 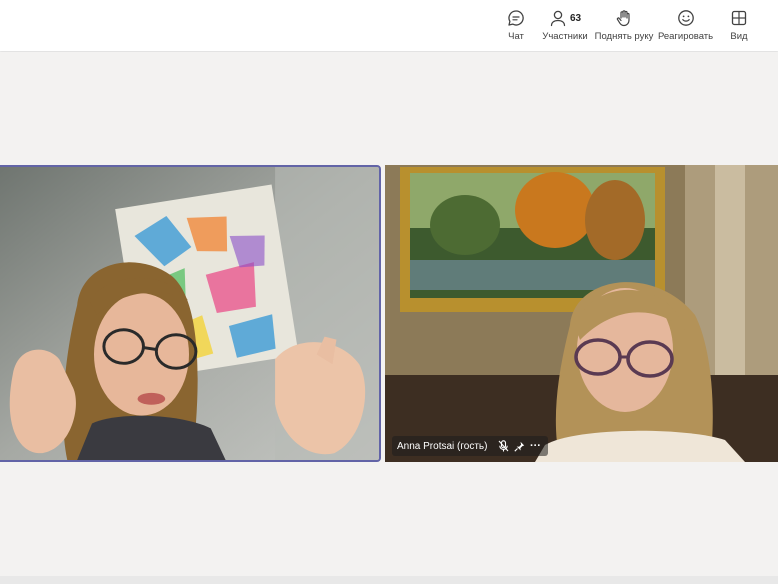 What do you see at coordinates (389, 580) in the screenshot?
I see `bottom-divider` at bounding box center [389, 580].